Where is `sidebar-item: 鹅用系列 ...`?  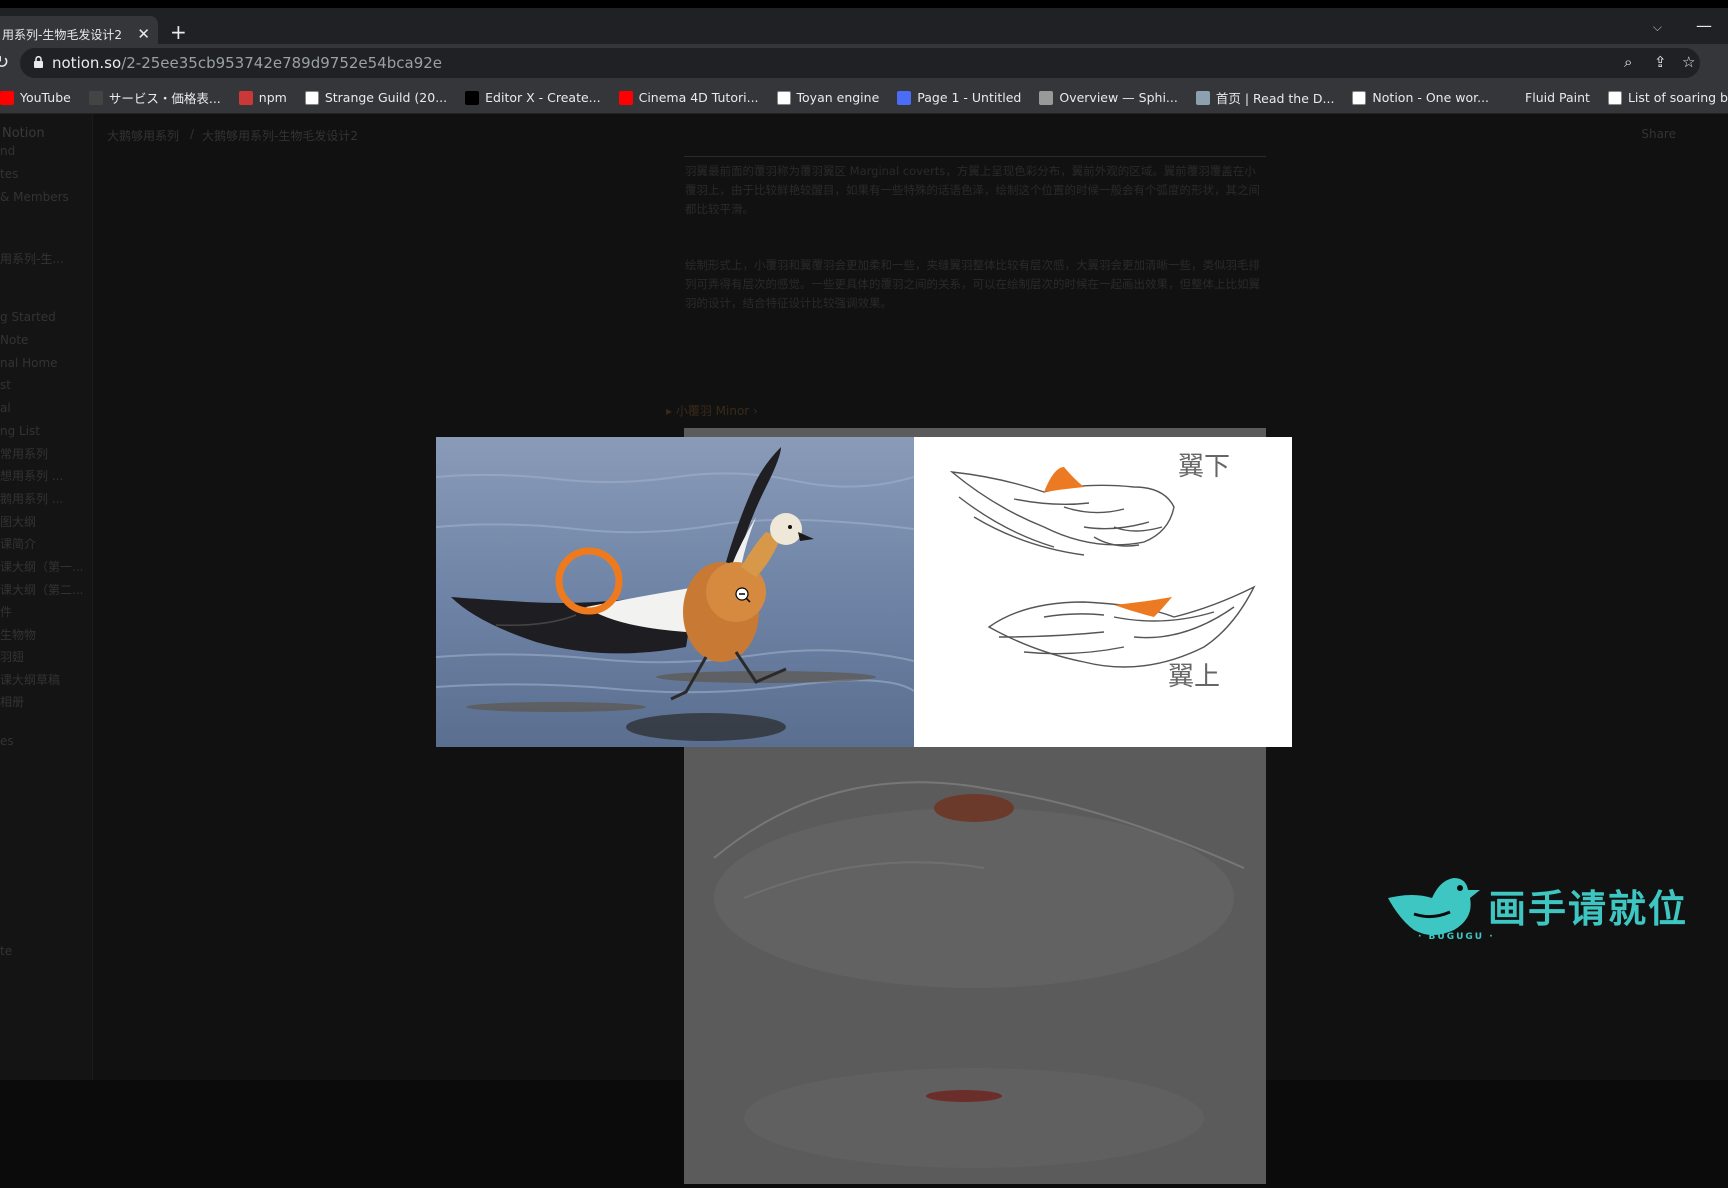
sidebar-item: 鹅用系列 ... is located at coordinates (31, 498).